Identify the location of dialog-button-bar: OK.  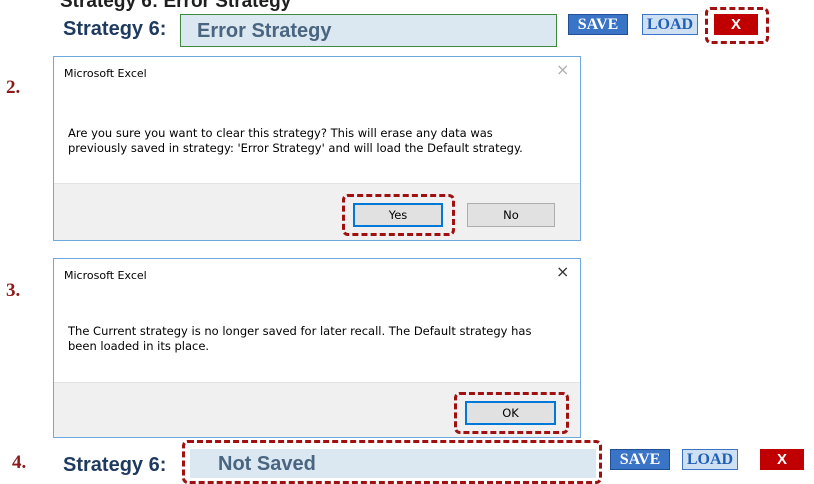
(317, 409).